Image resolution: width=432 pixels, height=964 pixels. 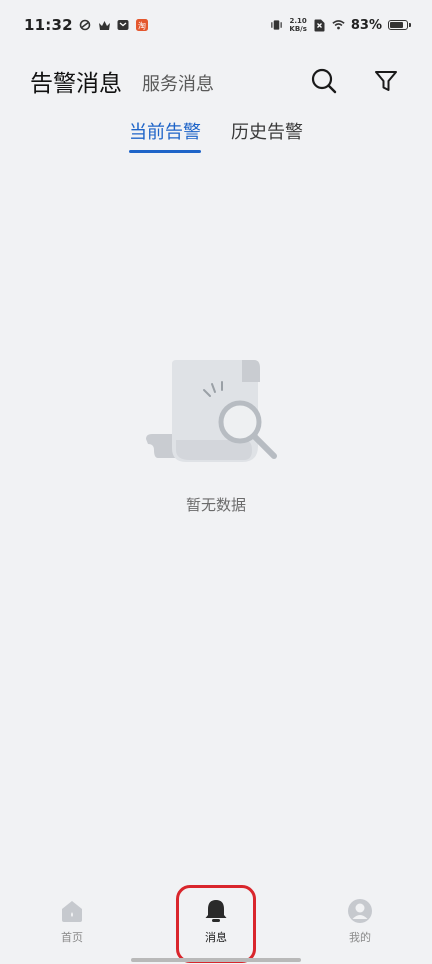 I want to click on service-messages-tab: 服务消息, so click(x=178, y=83).